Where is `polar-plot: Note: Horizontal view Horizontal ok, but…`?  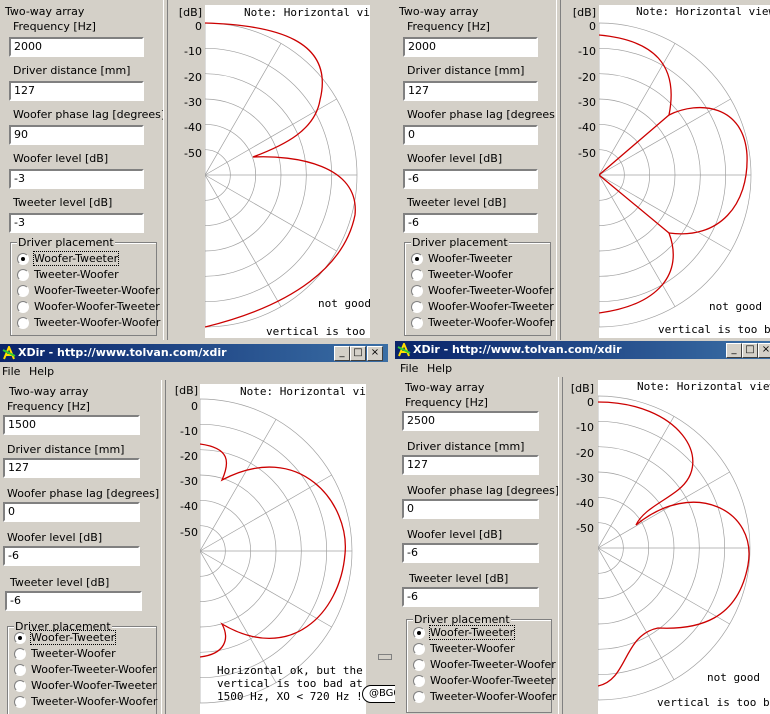 polar-plot: Note: Horizontal view Horizontal ok, but… is located at coordinates (283, 549).